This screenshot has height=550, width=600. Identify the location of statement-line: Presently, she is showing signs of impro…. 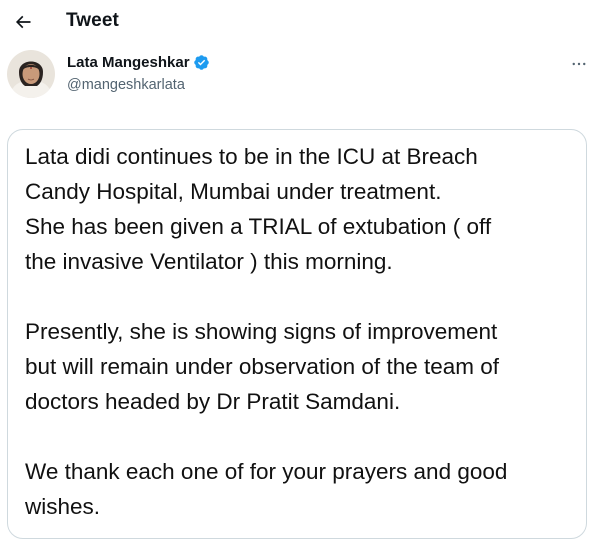
(261, 331).